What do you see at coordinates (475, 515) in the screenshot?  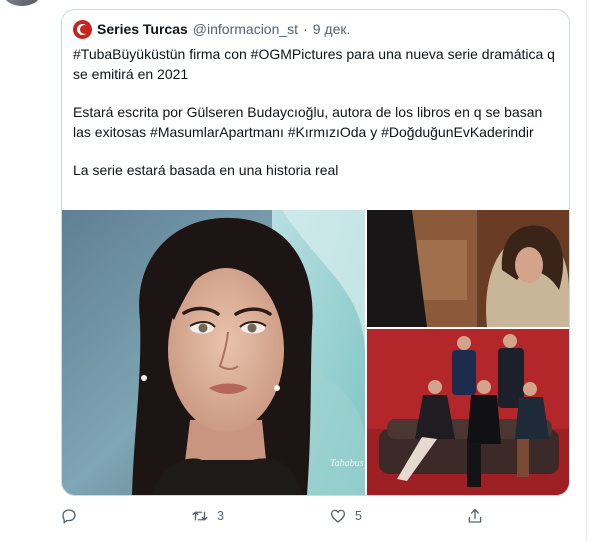 I see `share-icon` at bounding box center [475, 515].